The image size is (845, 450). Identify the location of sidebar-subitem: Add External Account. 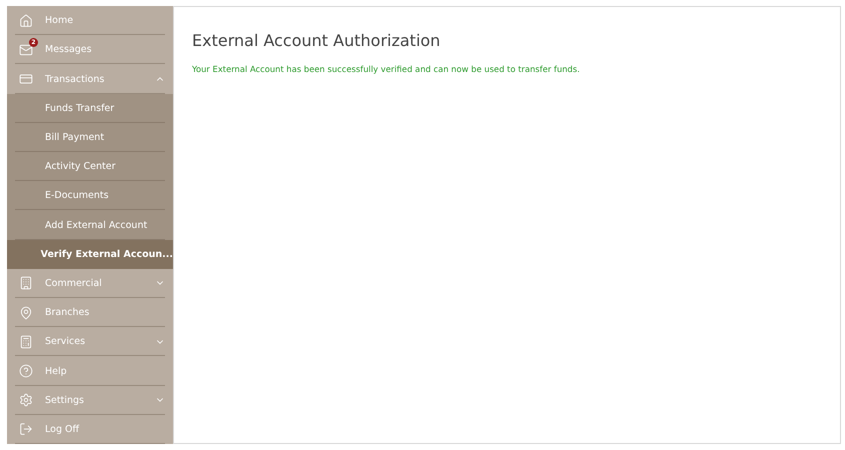
(90, 225).